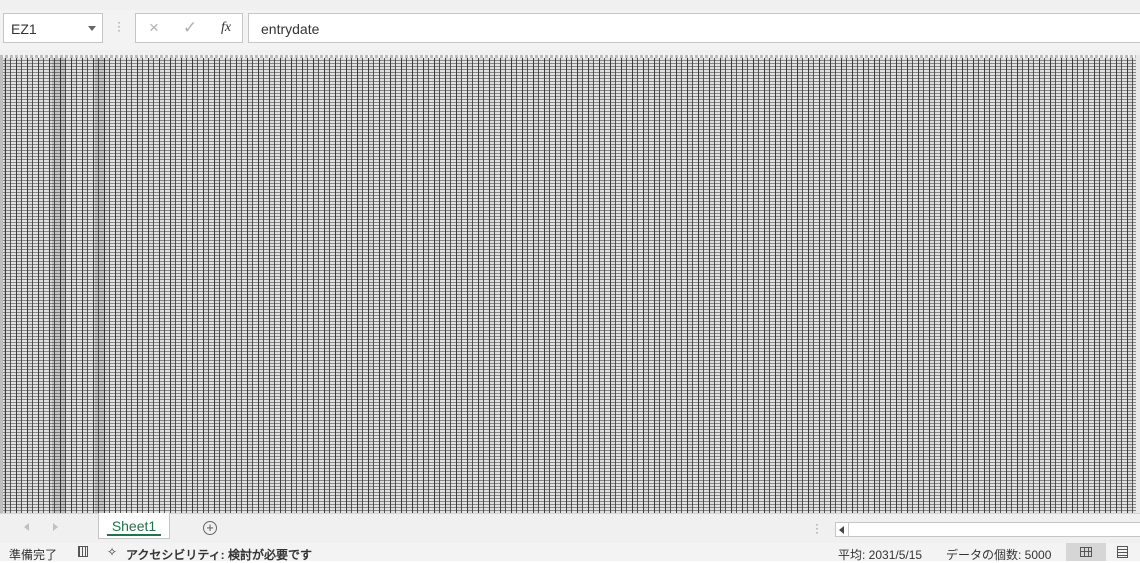  I want to click on name-box: EZ1, so click(53, 28).